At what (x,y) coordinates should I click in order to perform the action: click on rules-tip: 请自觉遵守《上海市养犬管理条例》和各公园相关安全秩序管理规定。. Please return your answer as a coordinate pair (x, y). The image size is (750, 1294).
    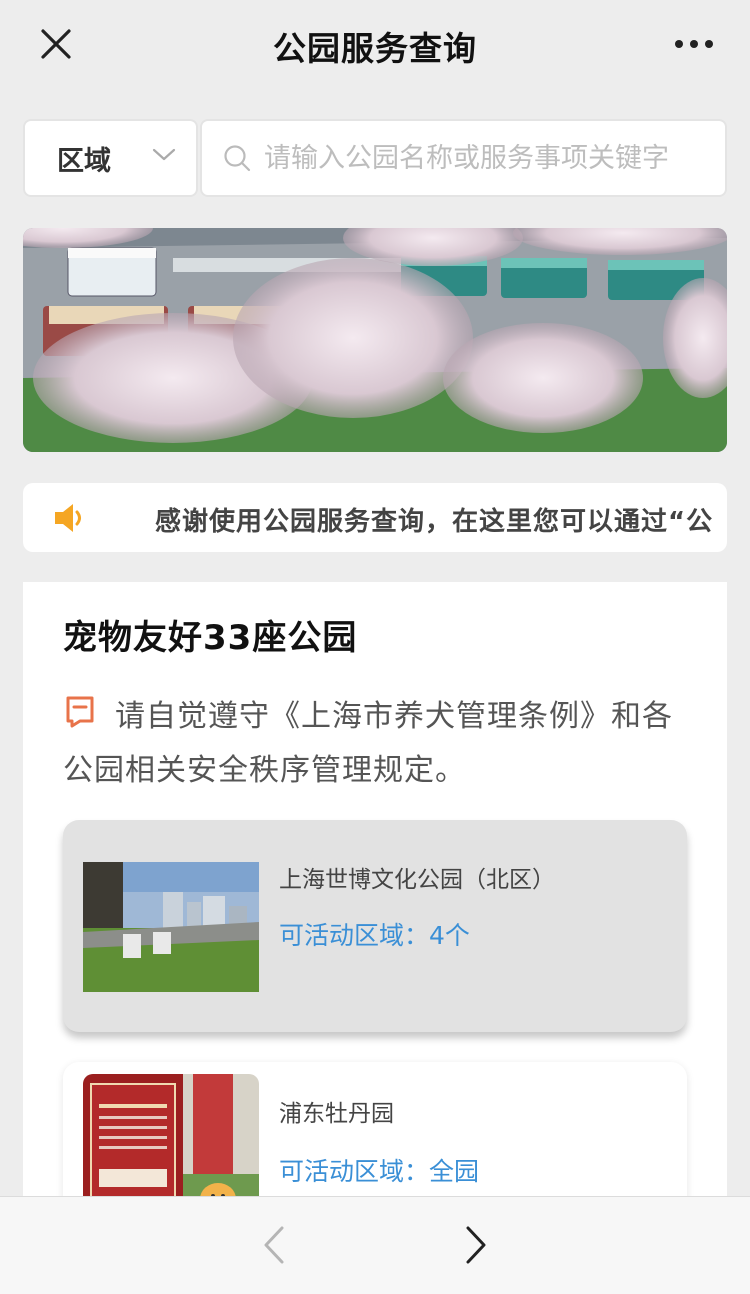
    Looking at the image, I should click on (368, 743).